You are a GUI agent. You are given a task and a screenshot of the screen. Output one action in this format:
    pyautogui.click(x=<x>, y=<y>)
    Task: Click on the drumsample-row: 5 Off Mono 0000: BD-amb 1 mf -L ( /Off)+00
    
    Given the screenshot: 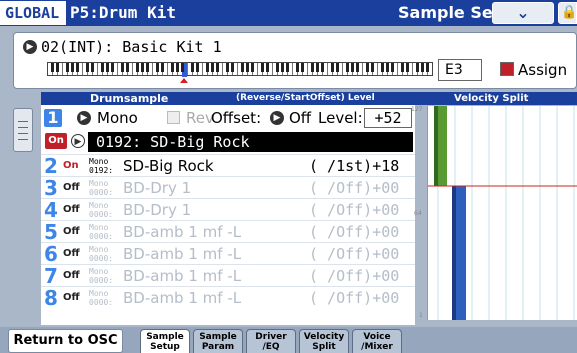 What is the action you would take?
    pyautogui.click(x=228, y=231)
    